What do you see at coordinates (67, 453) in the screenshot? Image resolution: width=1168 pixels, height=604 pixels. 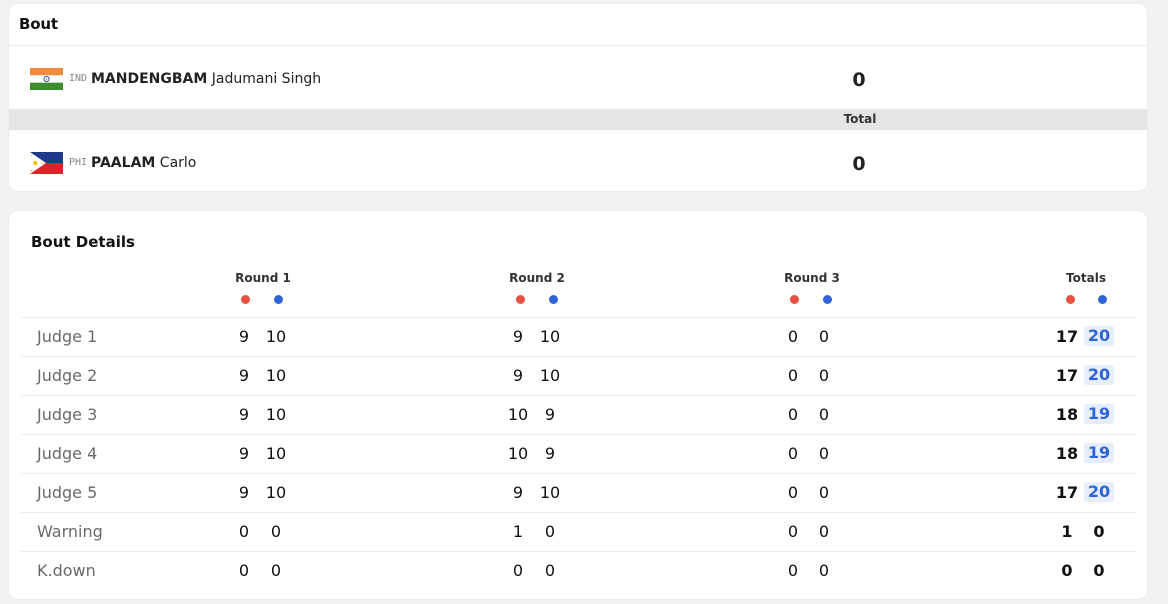 I see `row-label: Judge 4` at bounding box center [67, 453].